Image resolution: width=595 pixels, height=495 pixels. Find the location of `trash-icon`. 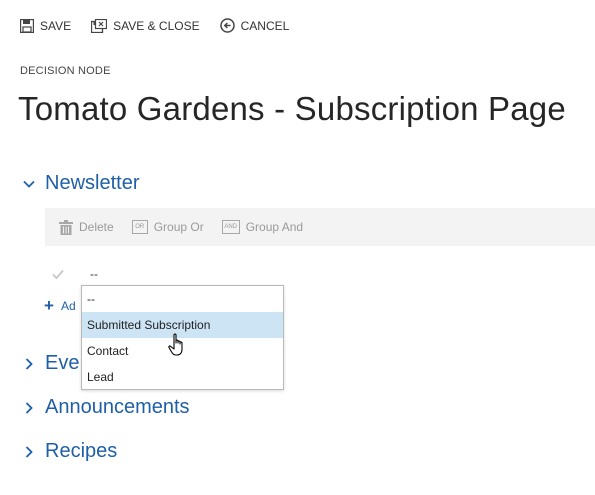

trash-icon is located at coordinates (66, 227).